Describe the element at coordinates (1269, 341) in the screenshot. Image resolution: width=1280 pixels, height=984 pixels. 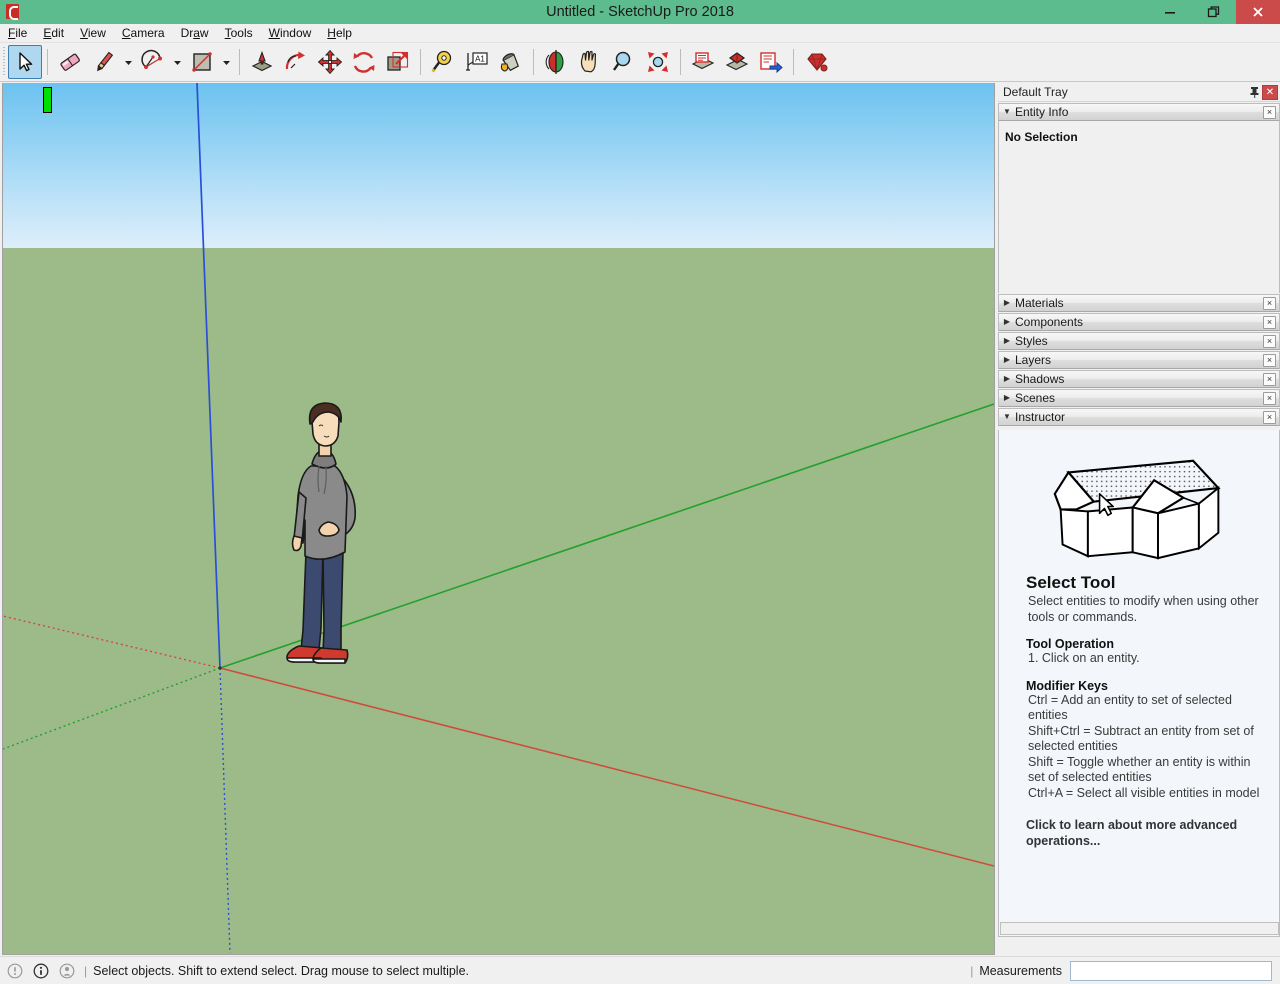
I see `panel-close-styles: ×` at that location.